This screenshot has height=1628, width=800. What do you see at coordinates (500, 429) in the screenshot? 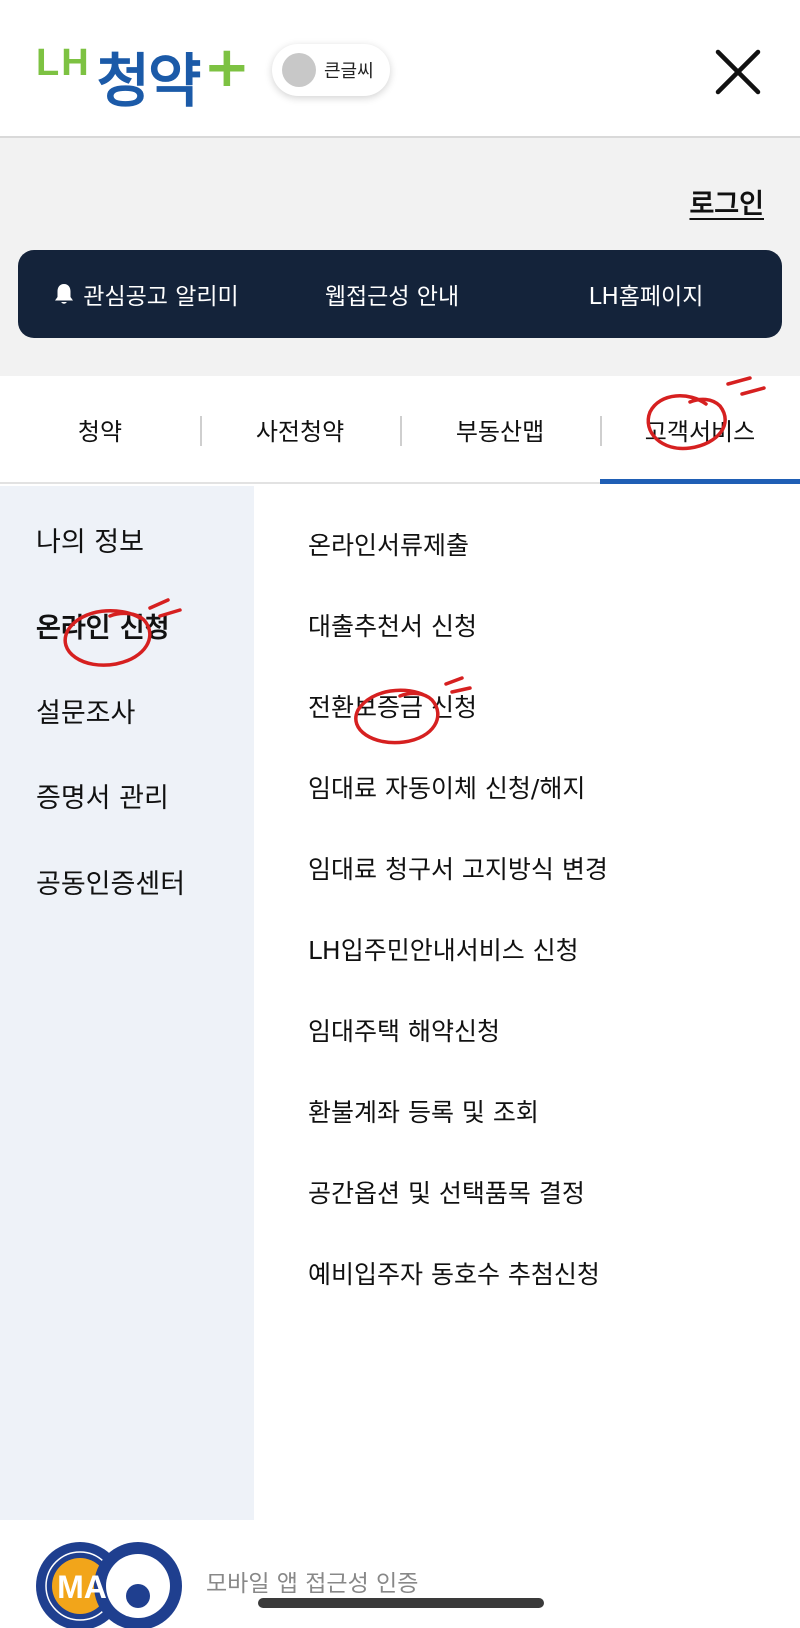
I see `tab-real-estate-map: 부동산맵` at bounding box center [500, 429].